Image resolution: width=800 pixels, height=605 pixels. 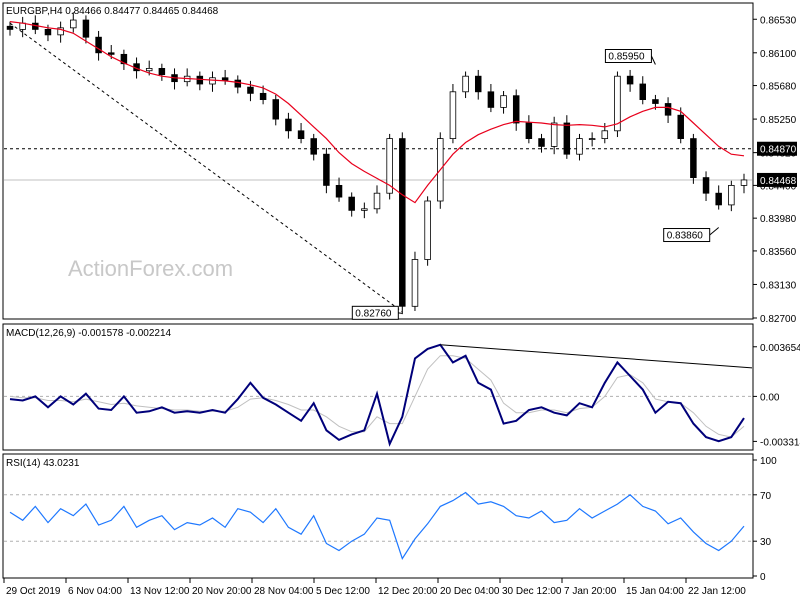 What do you see at coordinates (780, 442) in the screenshot?
I see `macd-tick-label: -0.003314` at bounding box center [780, 442].